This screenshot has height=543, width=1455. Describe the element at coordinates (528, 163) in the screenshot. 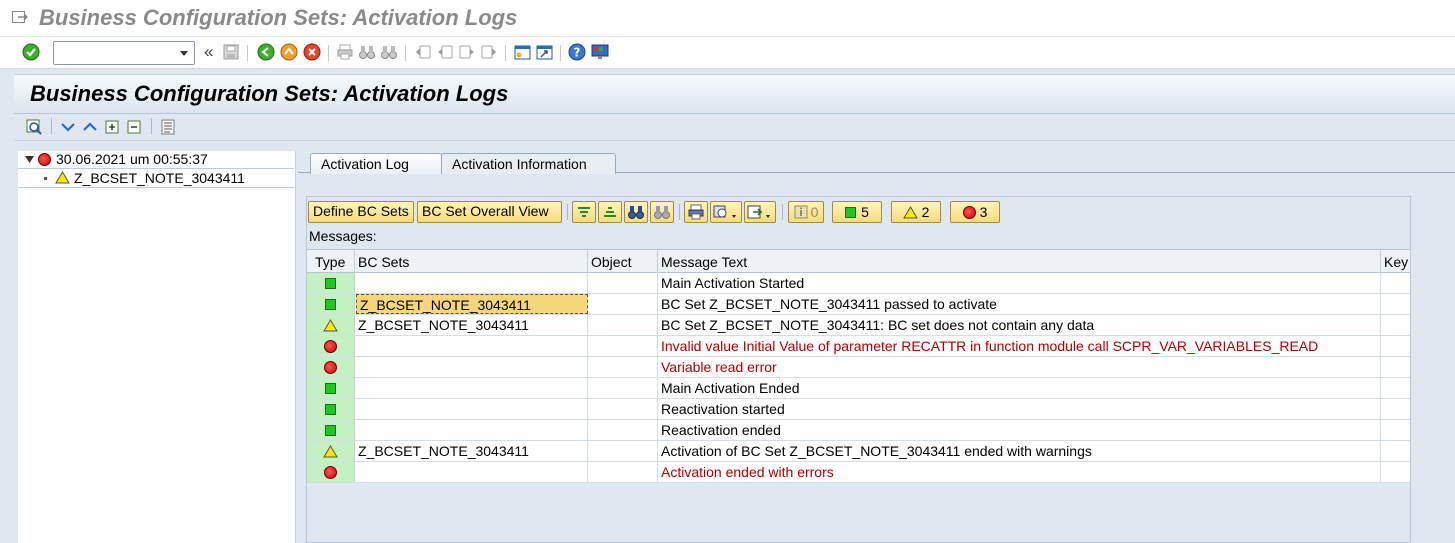

I see `tab-activation-information: Activation Information` at that location.